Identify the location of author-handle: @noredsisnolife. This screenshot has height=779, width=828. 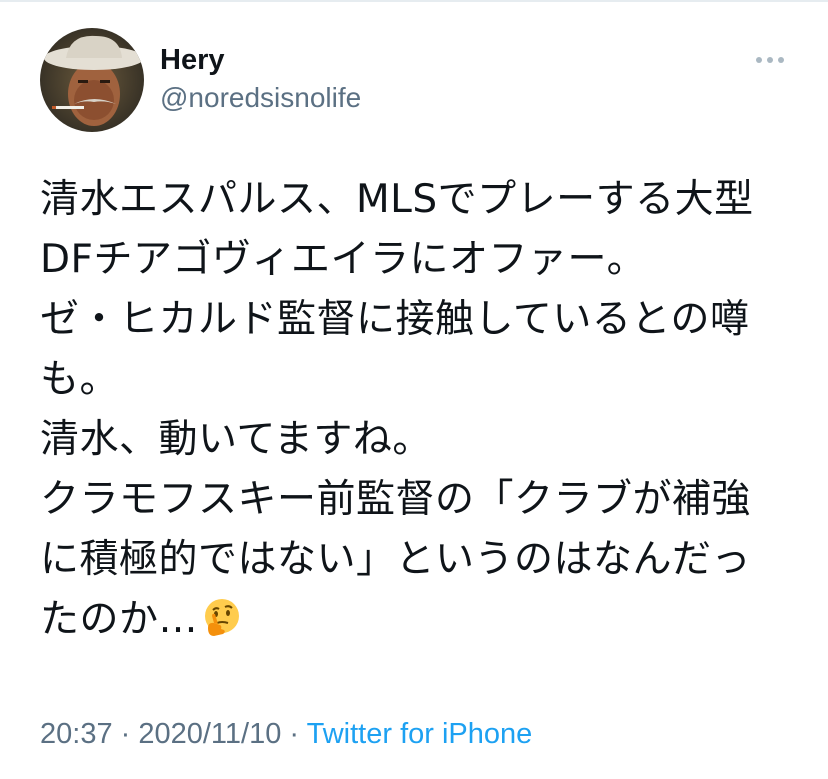
(260, 98).